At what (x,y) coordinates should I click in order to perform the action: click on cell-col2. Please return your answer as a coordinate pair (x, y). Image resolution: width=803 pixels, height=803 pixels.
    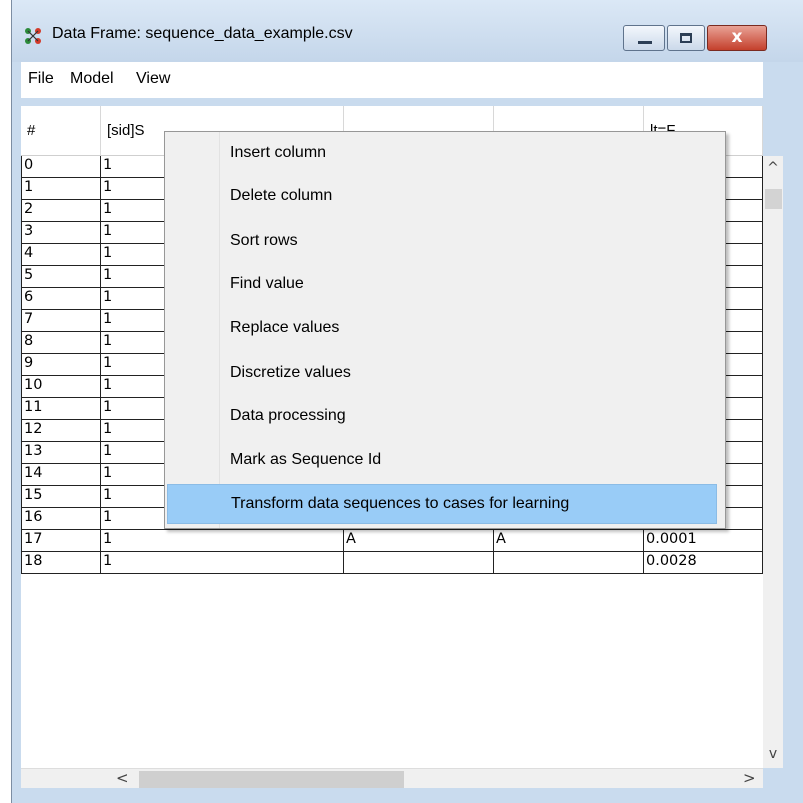
    Looking at the image, I should click on (419, 563).